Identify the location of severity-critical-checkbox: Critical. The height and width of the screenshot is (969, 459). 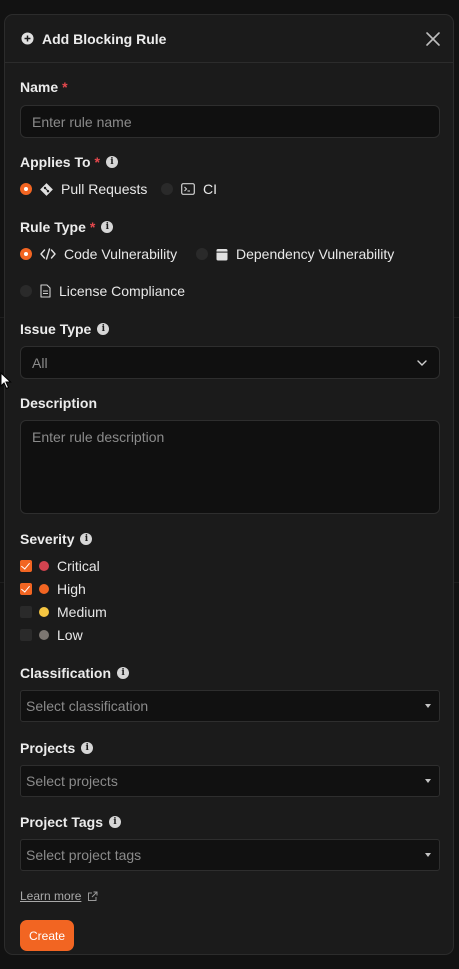
(60, 566).